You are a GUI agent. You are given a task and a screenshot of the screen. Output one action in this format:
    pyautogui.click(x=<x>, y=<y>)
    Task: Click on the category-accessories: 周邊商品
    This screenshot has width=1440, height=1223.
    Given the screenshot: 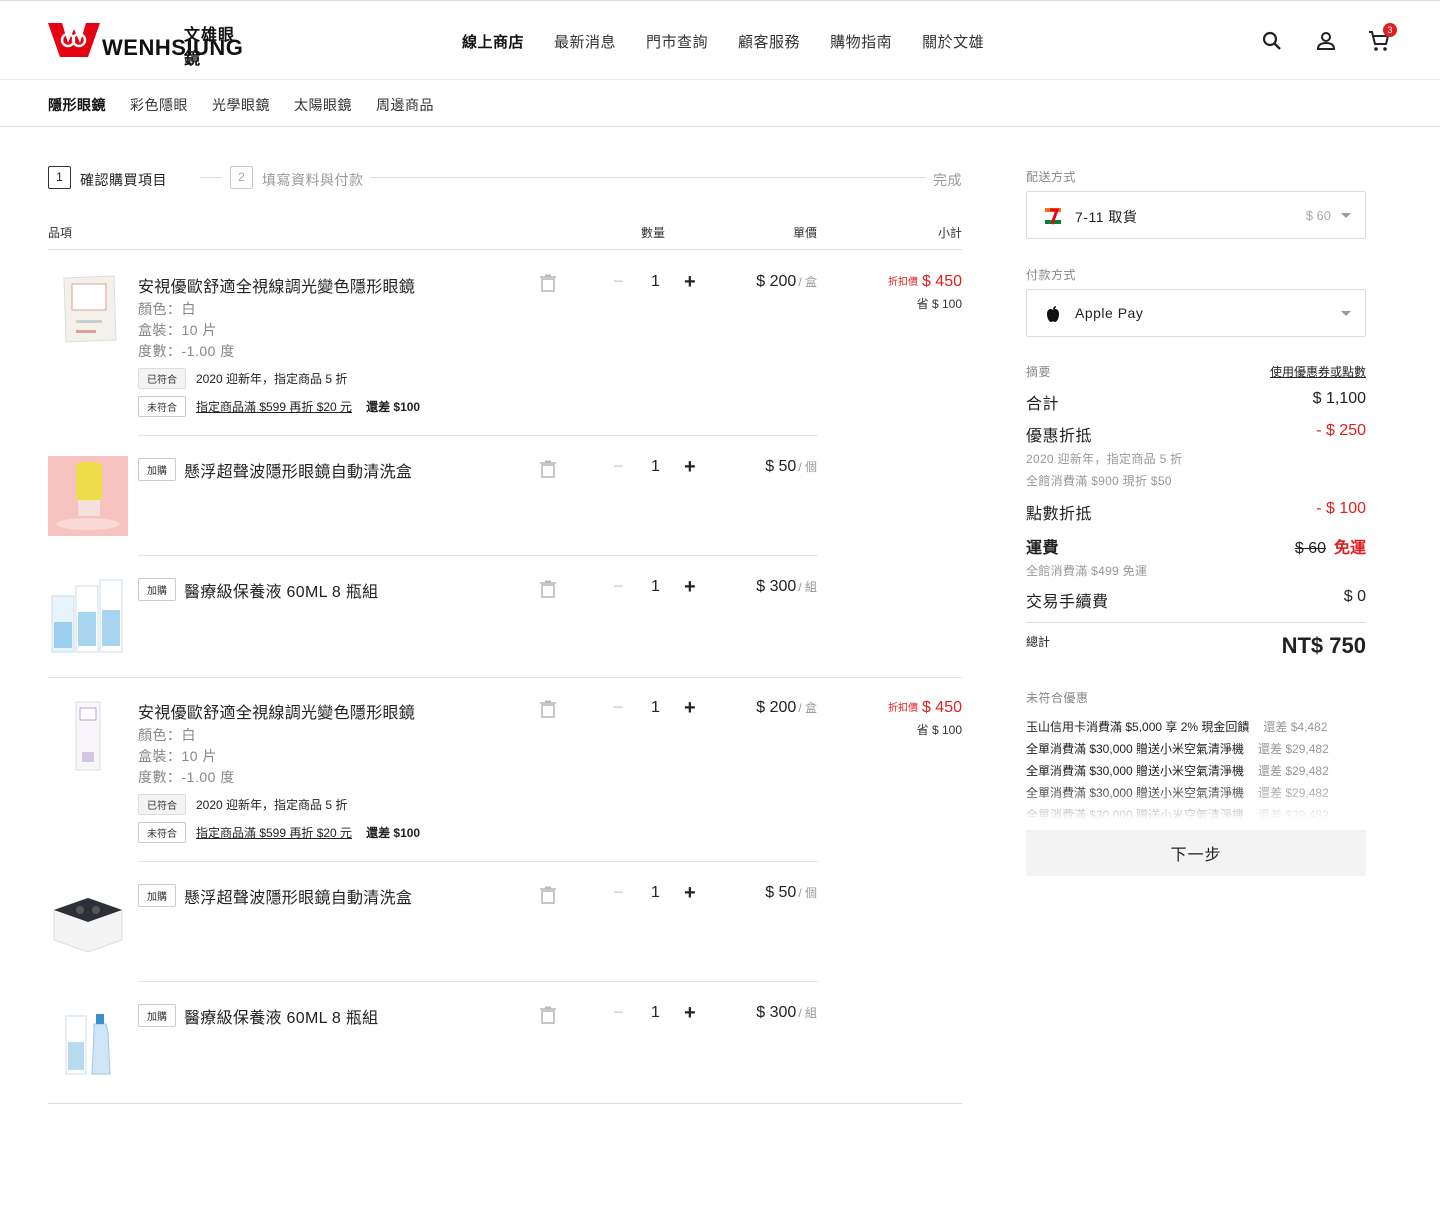 What is the action you would take?
    pyautogui.click(x=405, y=105)
    